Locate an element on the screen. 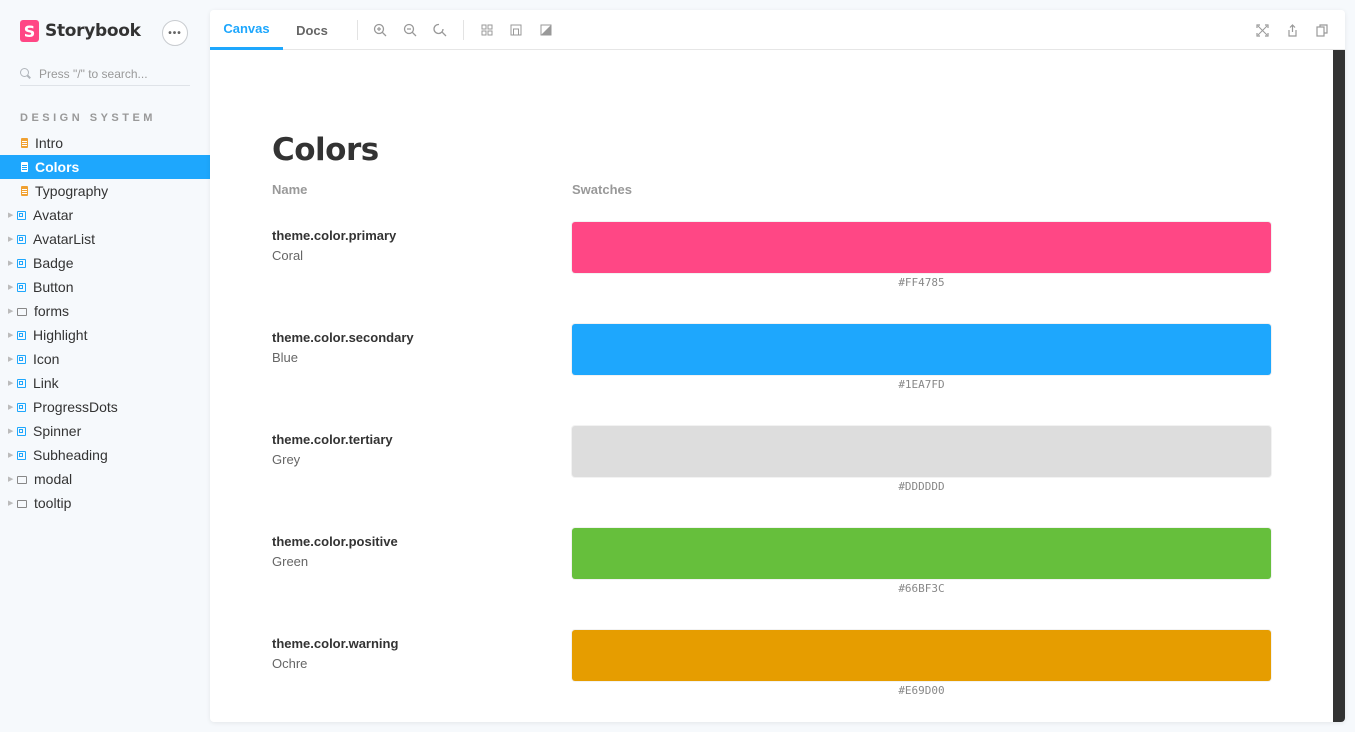  zoom-in-icon is located at coordinates (380, 30).